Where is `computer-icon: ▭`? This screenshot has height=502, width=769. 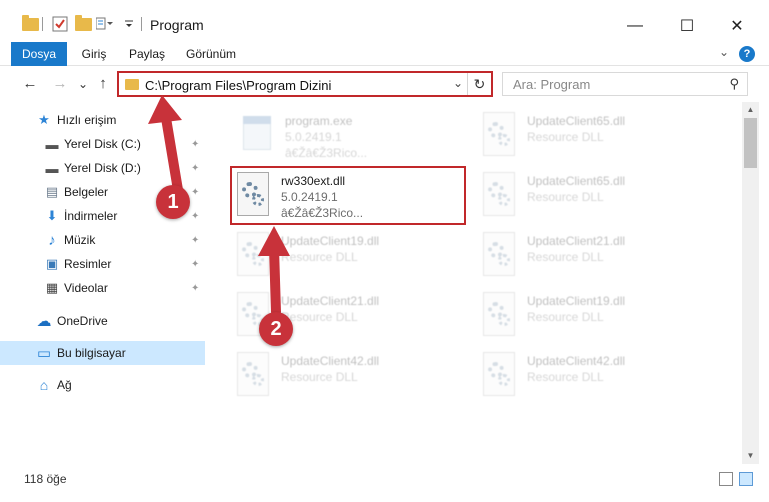
computer-icon: ▭ is located at coordinates (44, 353).